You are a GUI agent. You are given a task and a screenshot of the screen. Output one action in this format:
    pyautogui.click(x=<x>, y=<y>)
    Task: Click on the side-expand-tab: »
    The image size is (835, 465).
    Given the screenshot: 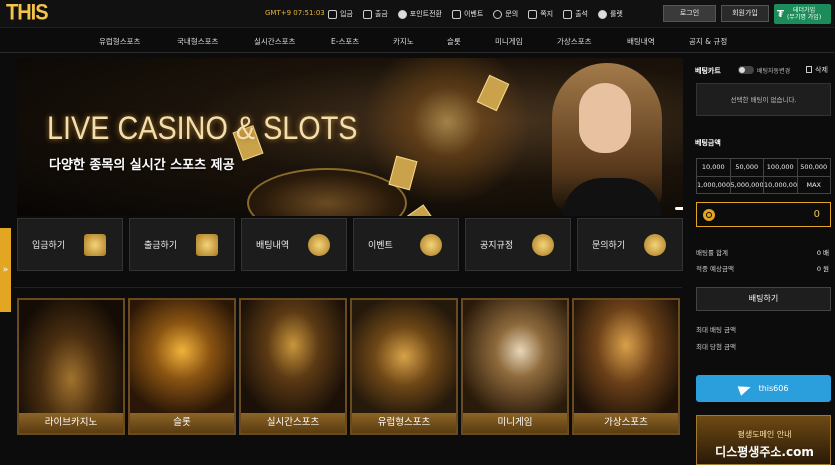 What is the action you would take?
    pyautogui.click(x=5, y=270)
    